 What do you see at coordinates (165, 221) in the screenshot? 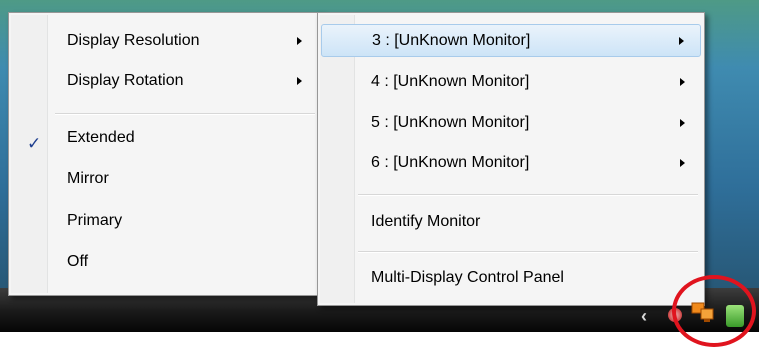
I see `menu-item-primary: Primary` at bounding box center [165, 221].